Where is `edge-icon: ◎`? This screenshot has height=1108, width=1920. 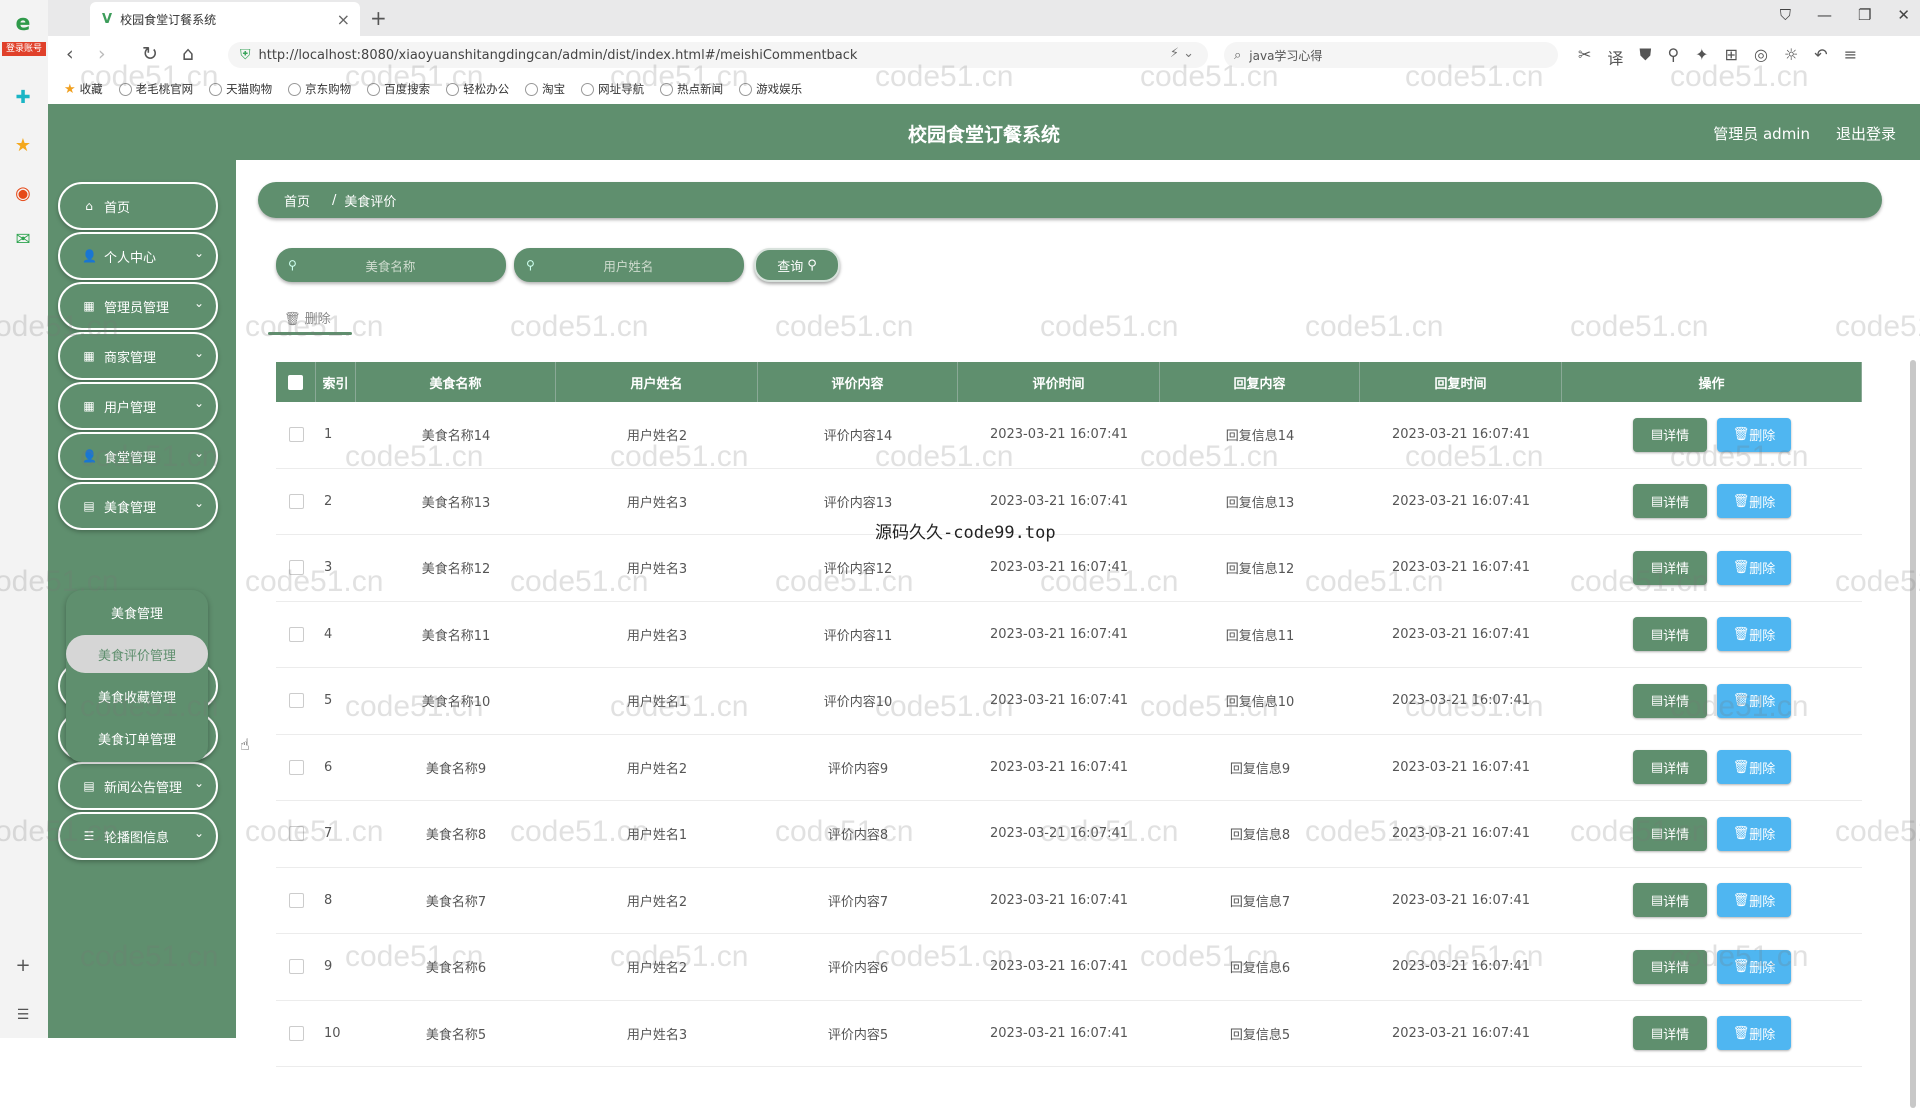 edge-icon: ◎ is located at coordinates (1761, 57).